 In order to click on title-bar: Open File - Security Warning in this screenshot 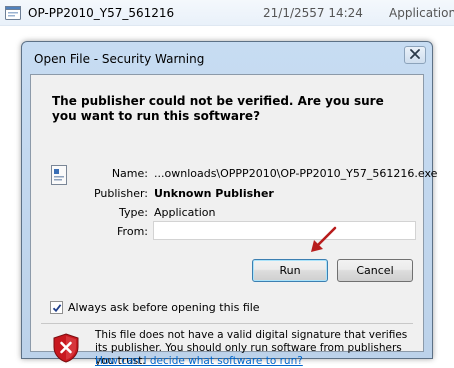, I will do `click(227, 58)`.